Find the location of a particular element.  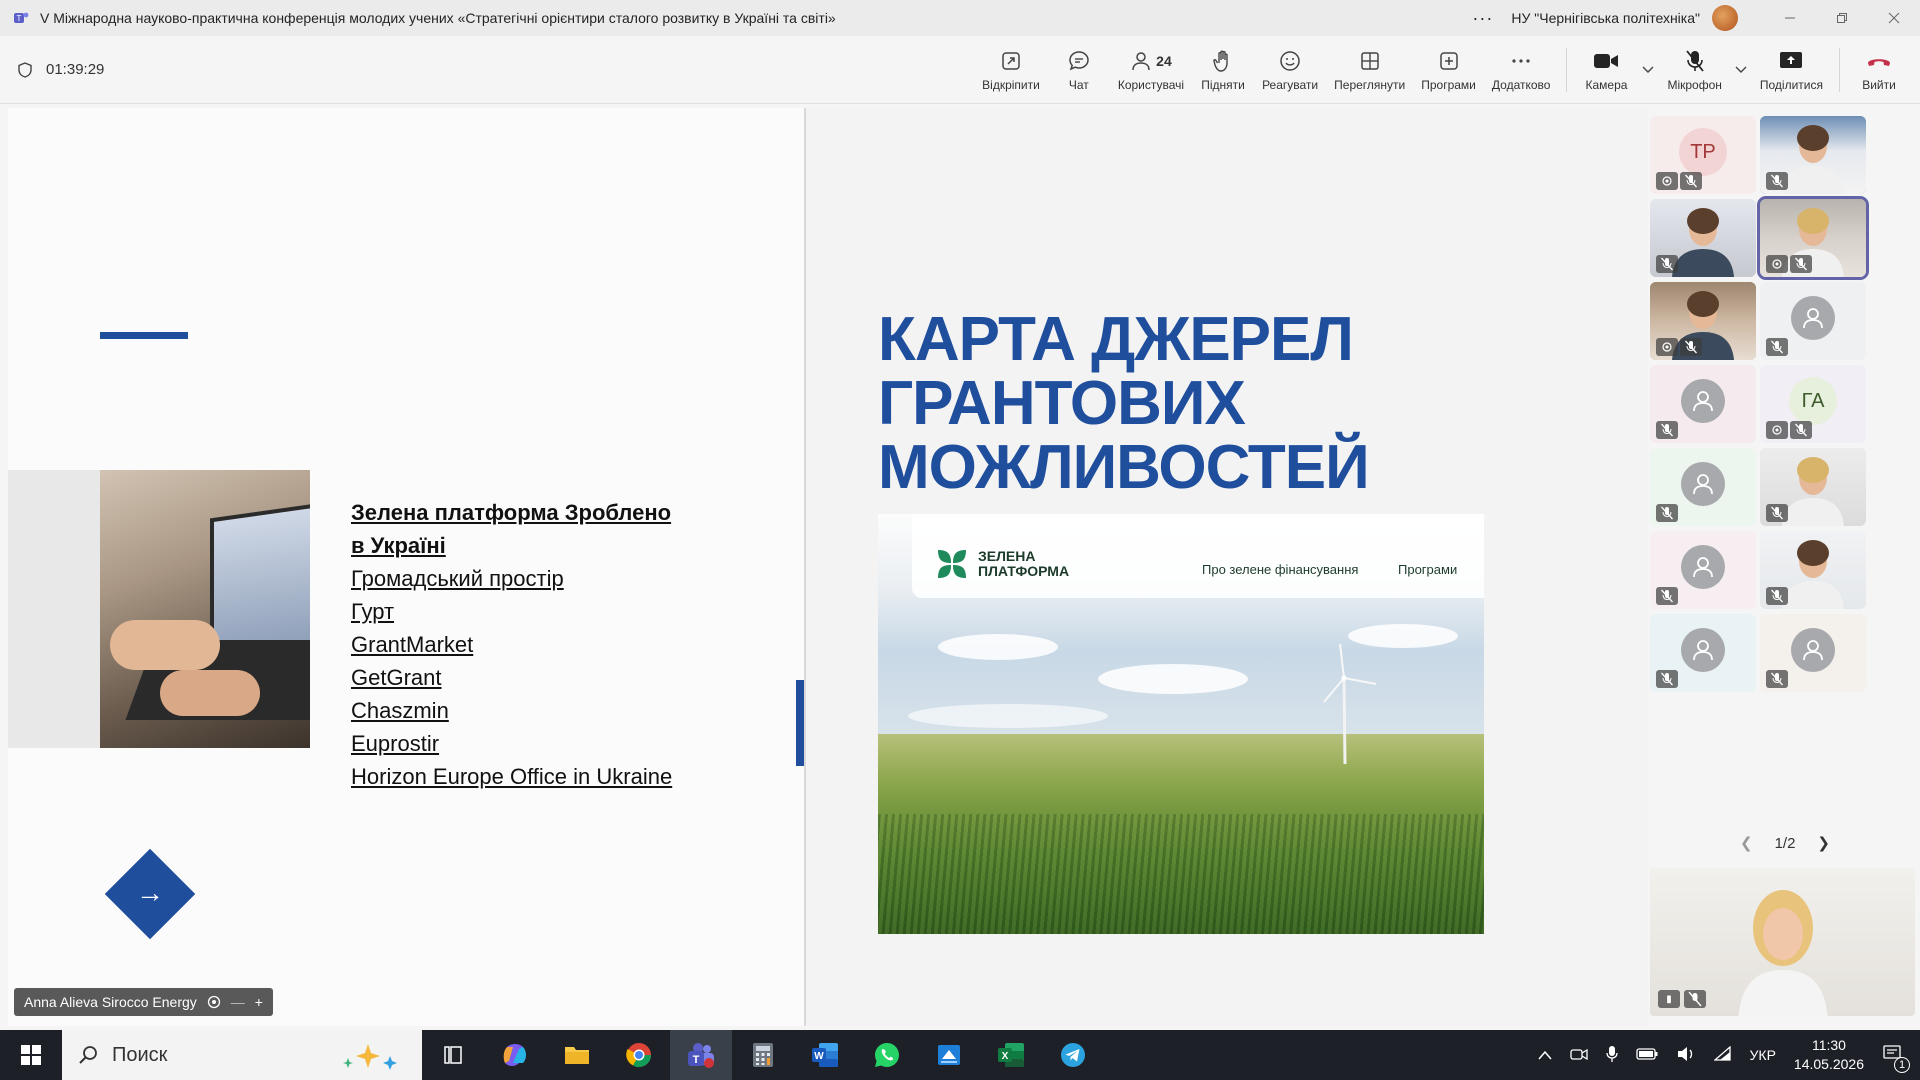

notification-count: 1 is located at coordinates (1902, 1064).